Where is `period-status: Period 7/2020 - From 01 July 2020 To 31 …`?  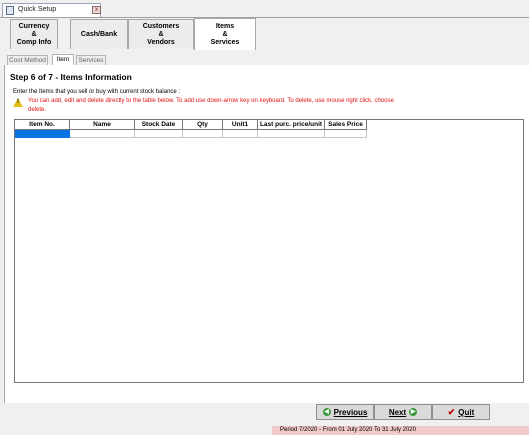 period-status: Period 7/2020 - From 01 July 2020 To 31 … is located at coordinates (400, 430).